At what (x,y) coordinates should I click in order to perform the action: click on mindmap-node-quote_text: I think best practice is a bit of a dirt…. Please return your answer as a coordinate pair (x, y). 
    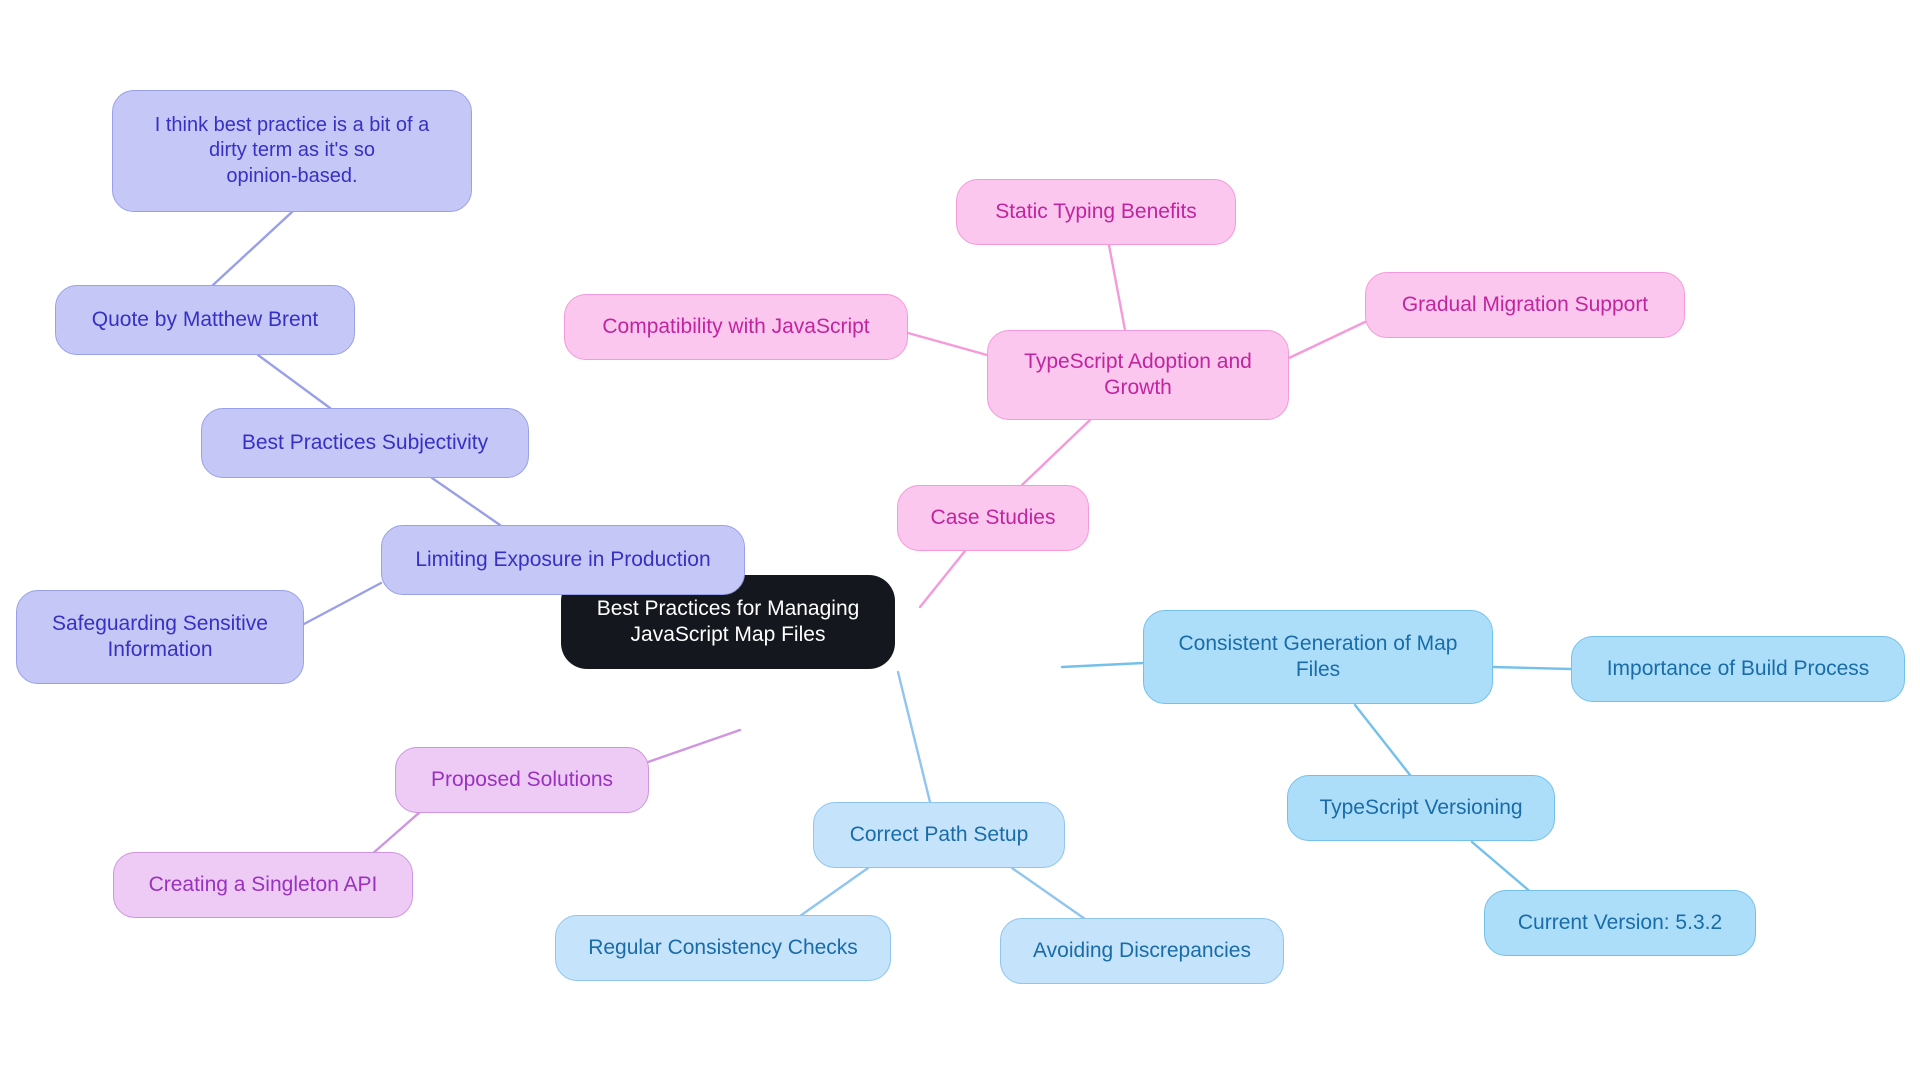
    Looking at the image, I should click on (292, 151).